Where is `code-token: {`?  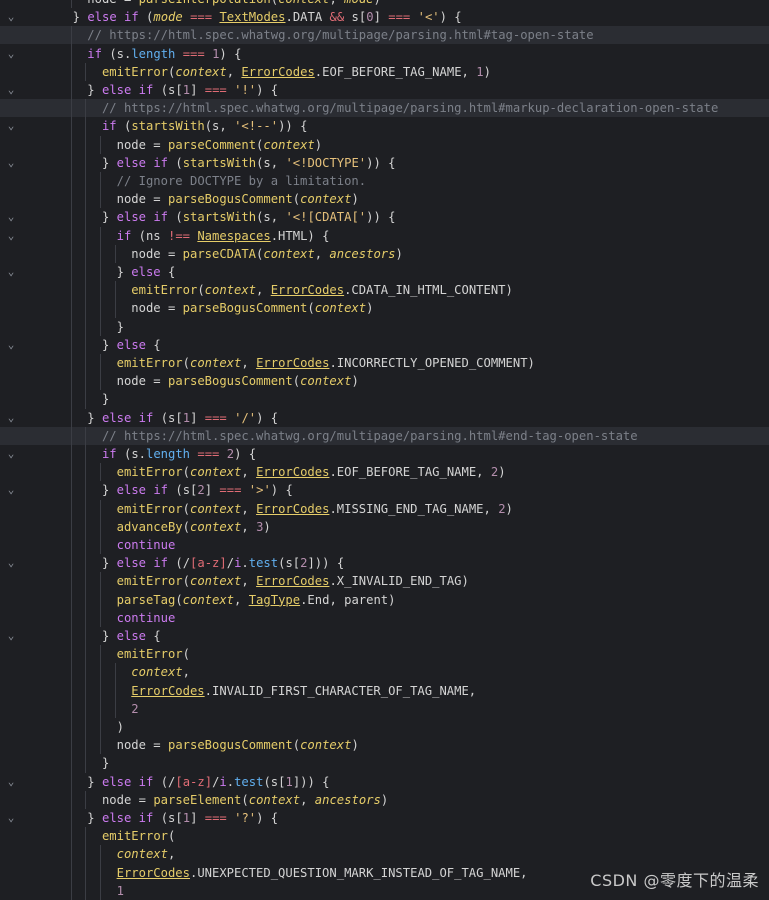
code-token: { is located at coordinates (168, 272).